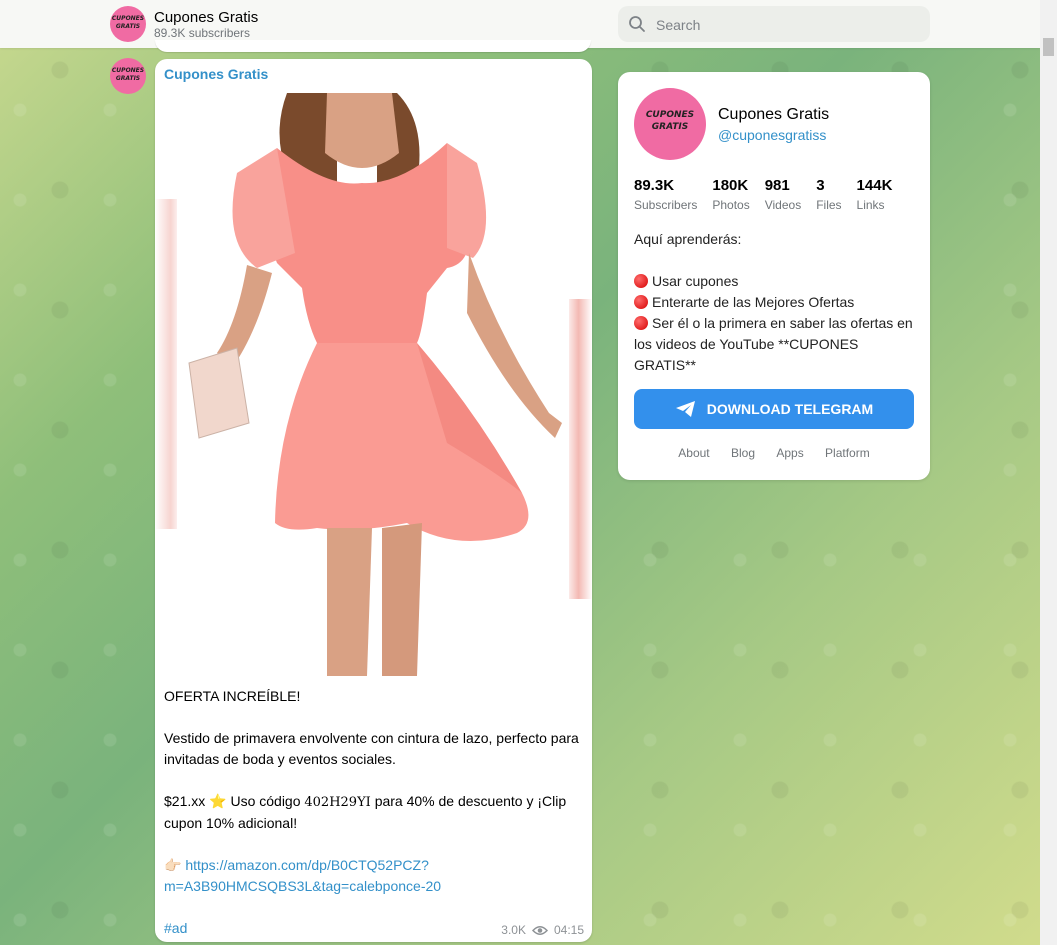 Image resolution: width=1057 pixels, height=945 pixels. Describe the element at coordinates (666, 205) in the screenshot. I see `stat-label: Subscribers` at that location.